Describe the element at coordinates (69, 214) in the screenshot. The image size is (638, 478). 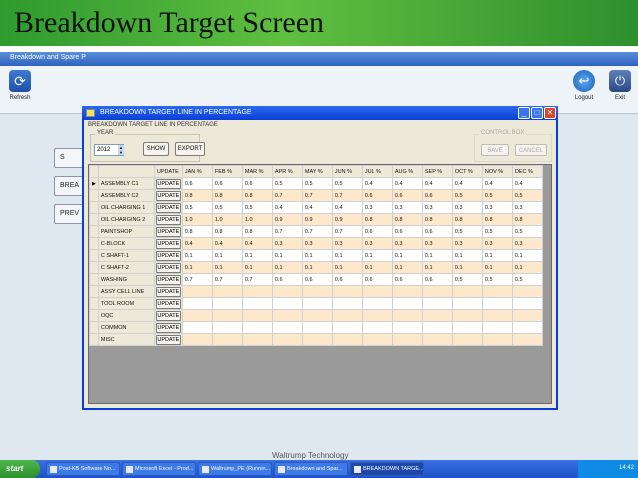
I see `side-button-3: PREV` at that location.